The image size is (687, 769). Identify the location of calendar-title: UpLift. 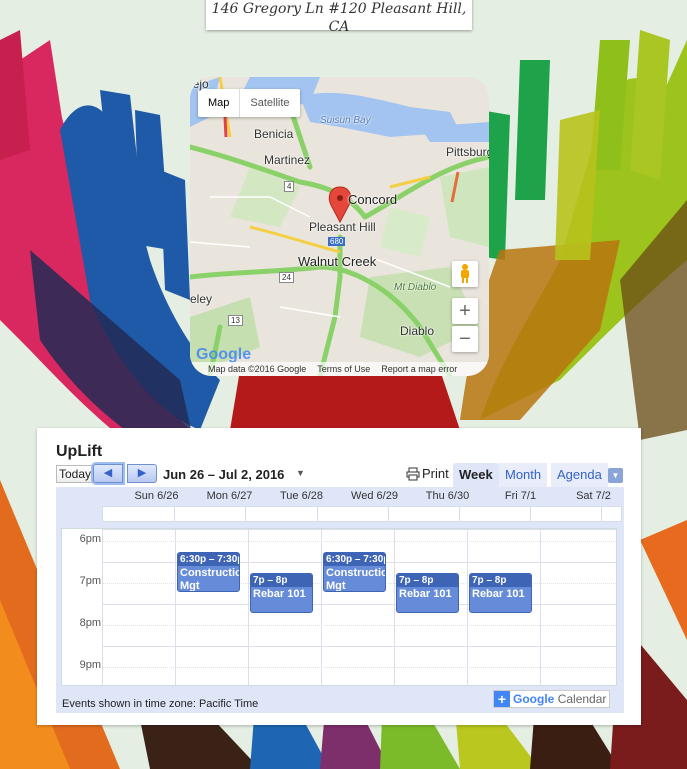
(79, 451).